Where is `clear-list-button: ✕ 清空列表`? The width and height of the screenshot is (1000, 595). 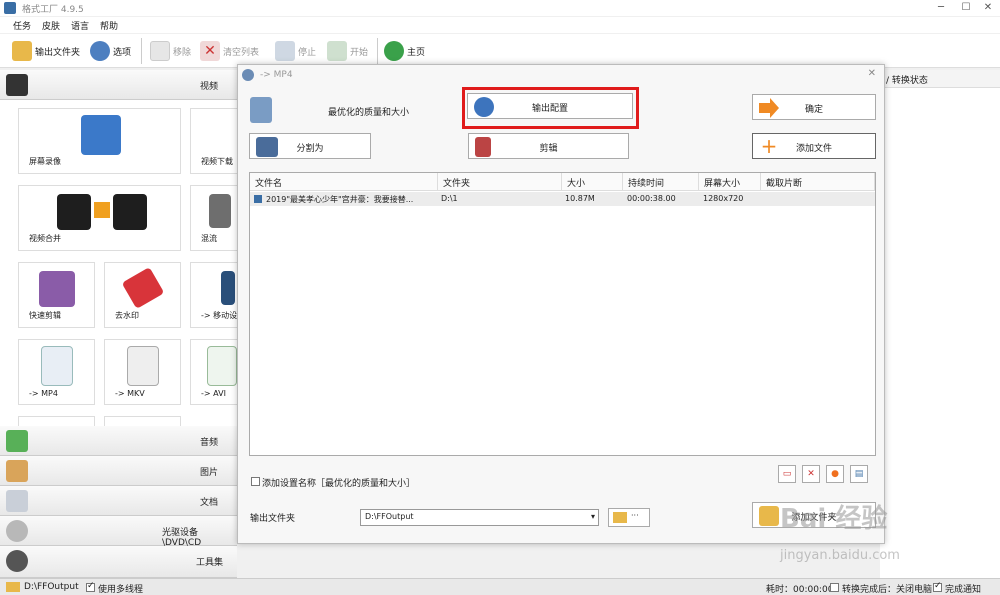
clear-list-button: ✕ 清空列表 is located at coordinates (229, 51).